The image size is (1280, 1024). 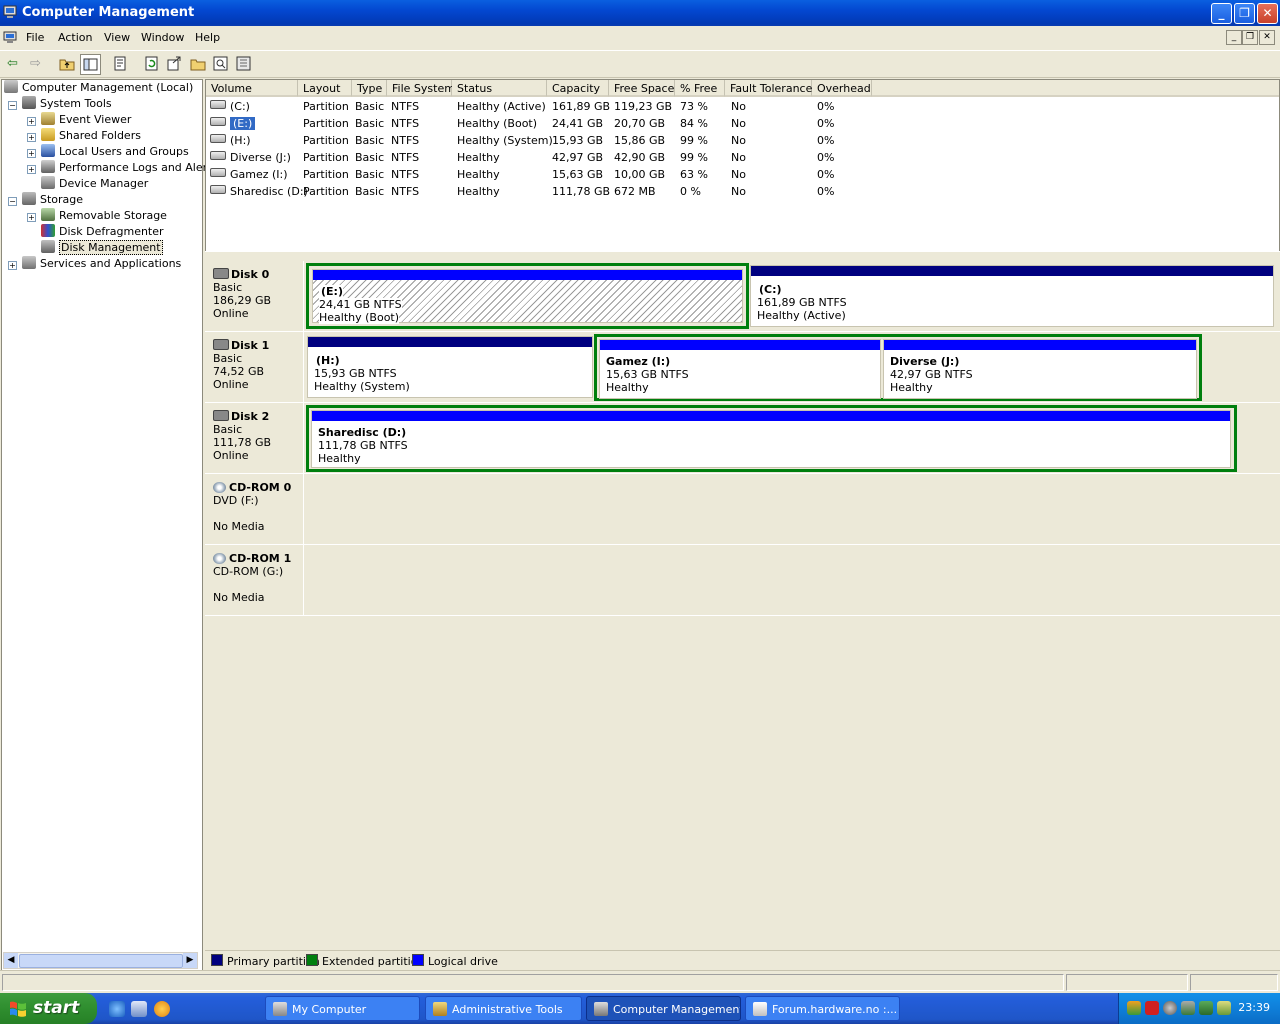 What do you see at coordinates (254, 438) in the screenshot?
I see `disk-2-label: Disk 2 Basic 111,78 GB Online` at bounding box center [254, 438].